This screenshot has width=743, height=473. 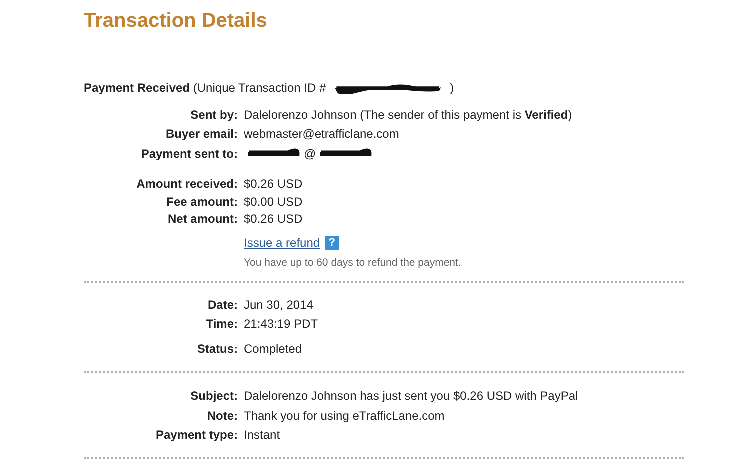 What do you see at coordinates (273, 349) in the screenshot?
I see `field-value: Completed` at bounding box center [273, 349].